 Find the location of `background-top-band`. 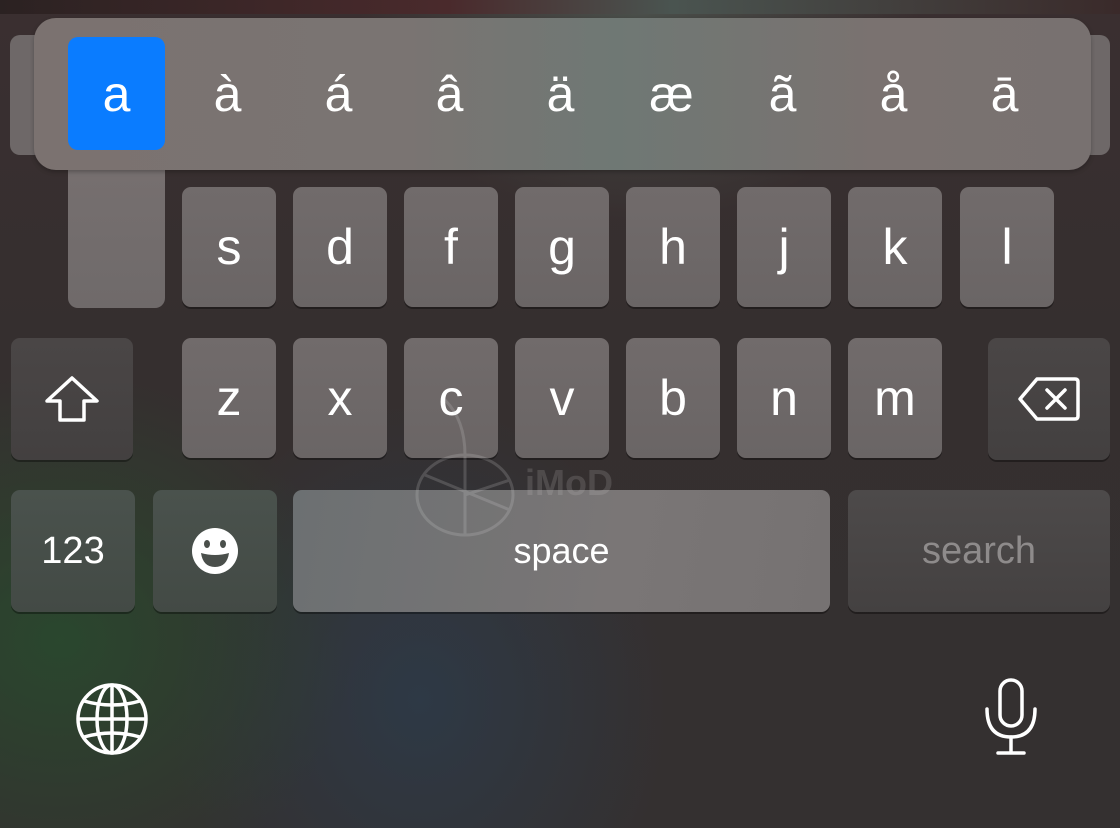

background-top-band is located at coordinates (560, 7).